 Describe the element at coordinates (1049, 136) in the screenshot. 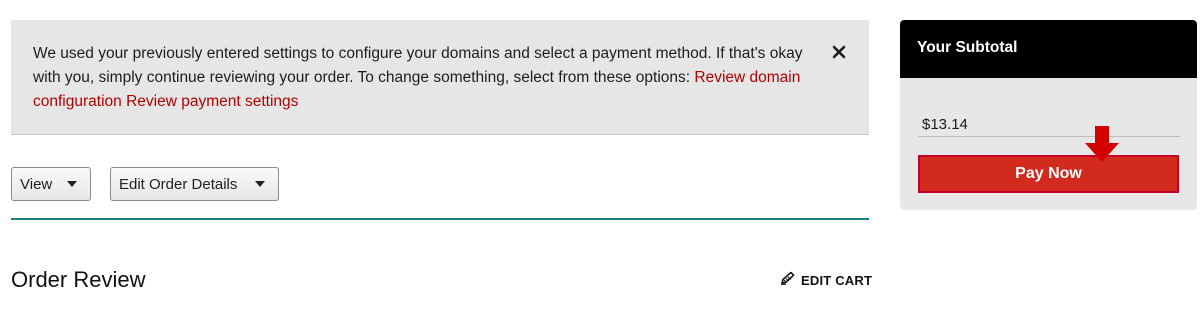

I see `subtotal-divider` at that location.